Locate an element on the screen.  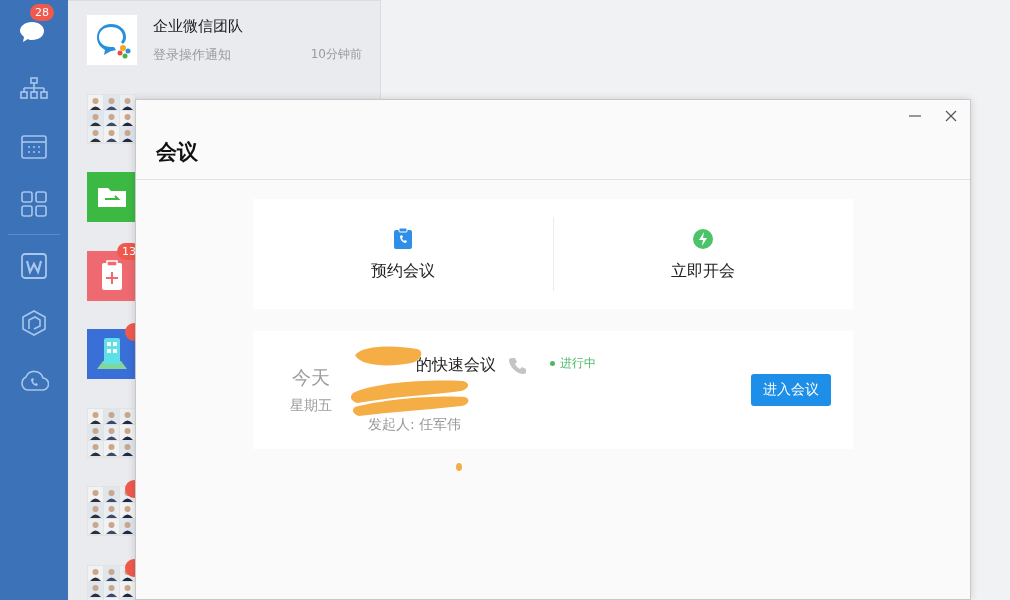
clipboard-phone-icon is located at coordinates (402, 238).